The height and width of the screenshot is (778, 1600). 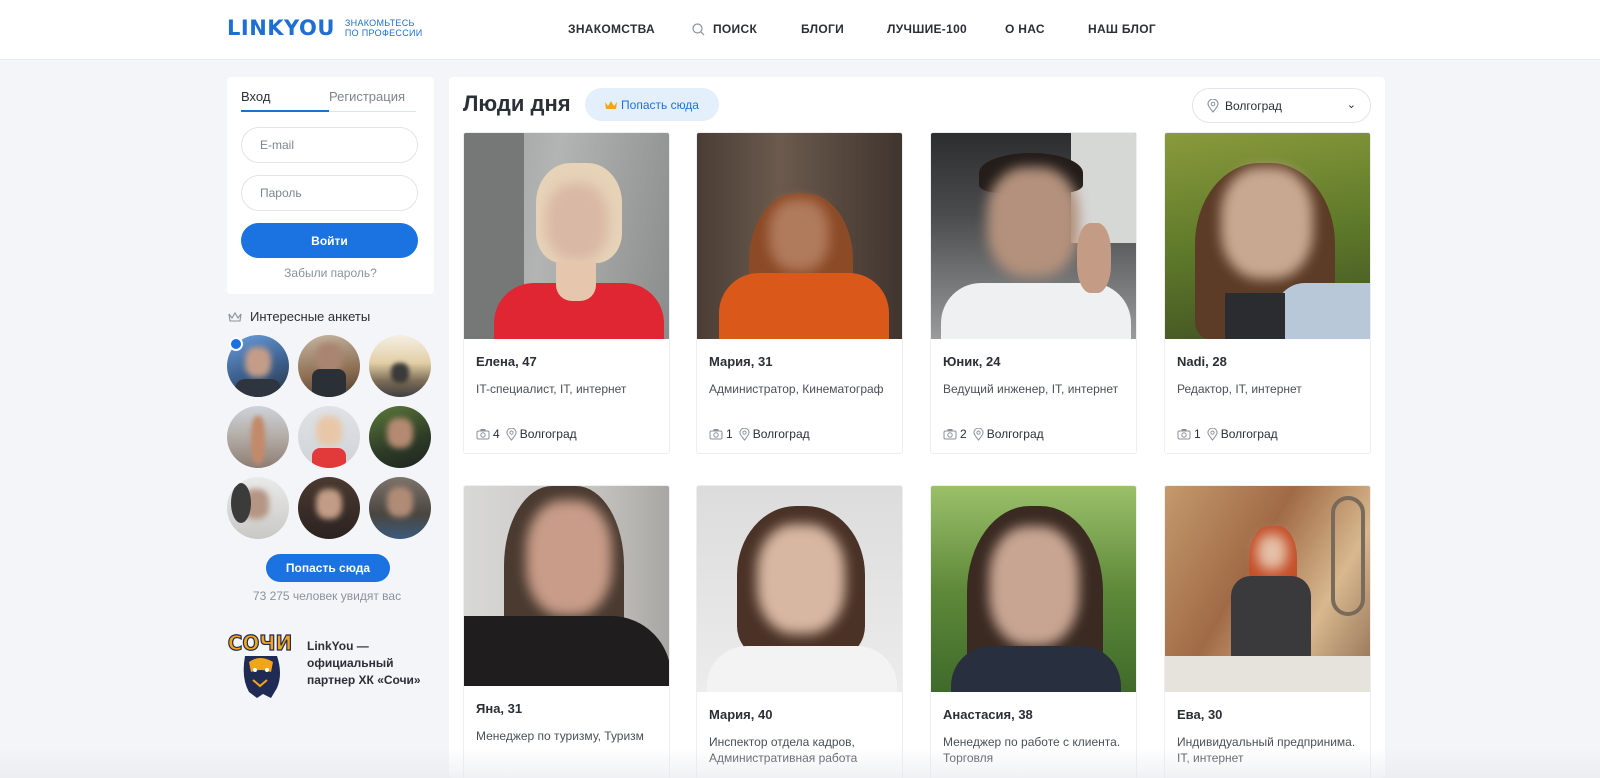 I want to click on profile-job: Менеджер по туризму, Туризм, so click(x=560, y=736).